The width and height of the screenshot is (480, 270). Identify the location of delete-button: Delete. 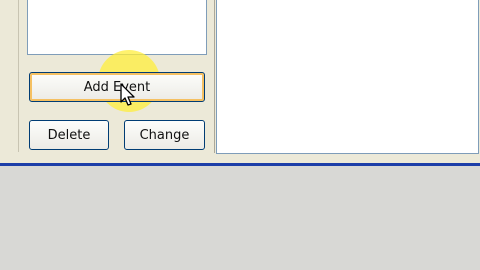
(69, 135).